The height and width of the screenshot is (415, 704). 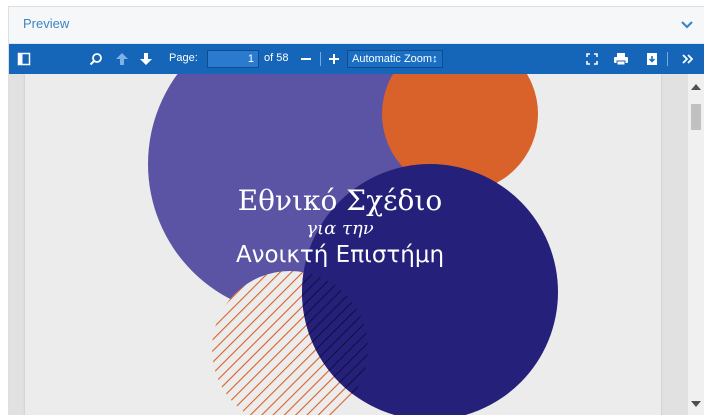 What do you see at coordinates (96, 59) in the screenshot?
I see `search-icon` at bounding box center [96, 59].